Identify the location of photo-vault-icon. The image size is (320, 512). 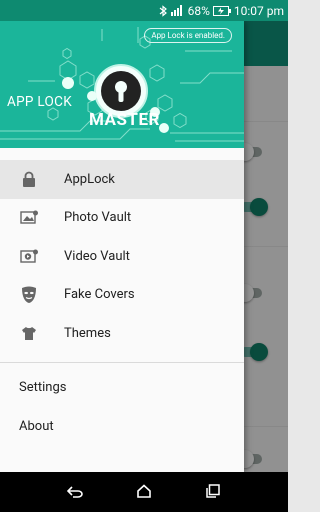
(29, 218).